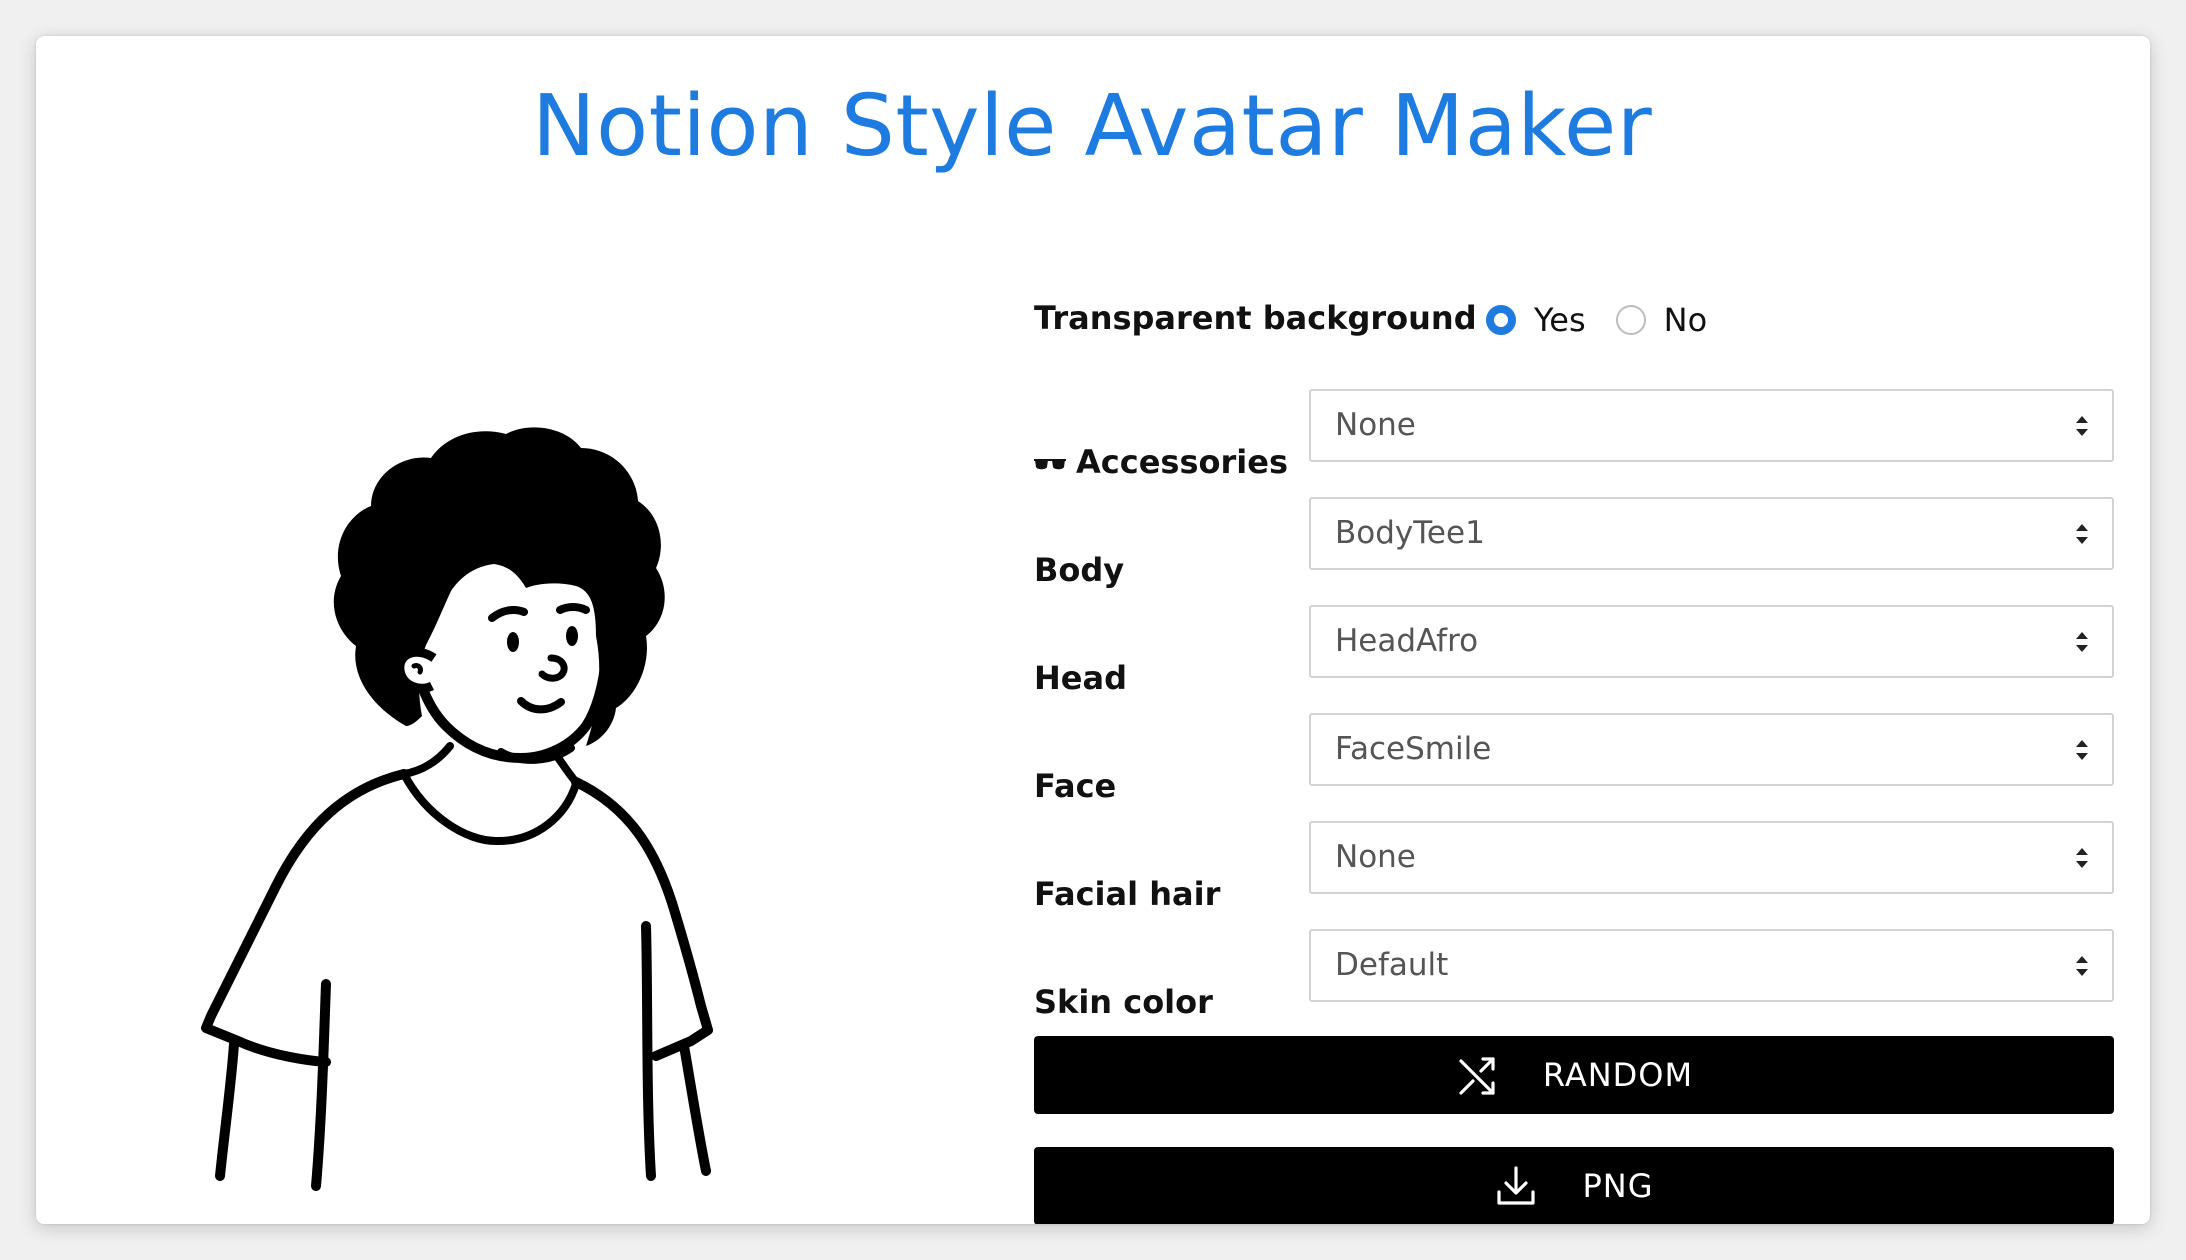  What do you see at coordinates (1501, 320) in the screenshot?
I see `radio-yes-button` at bounding box center [1501, 320].